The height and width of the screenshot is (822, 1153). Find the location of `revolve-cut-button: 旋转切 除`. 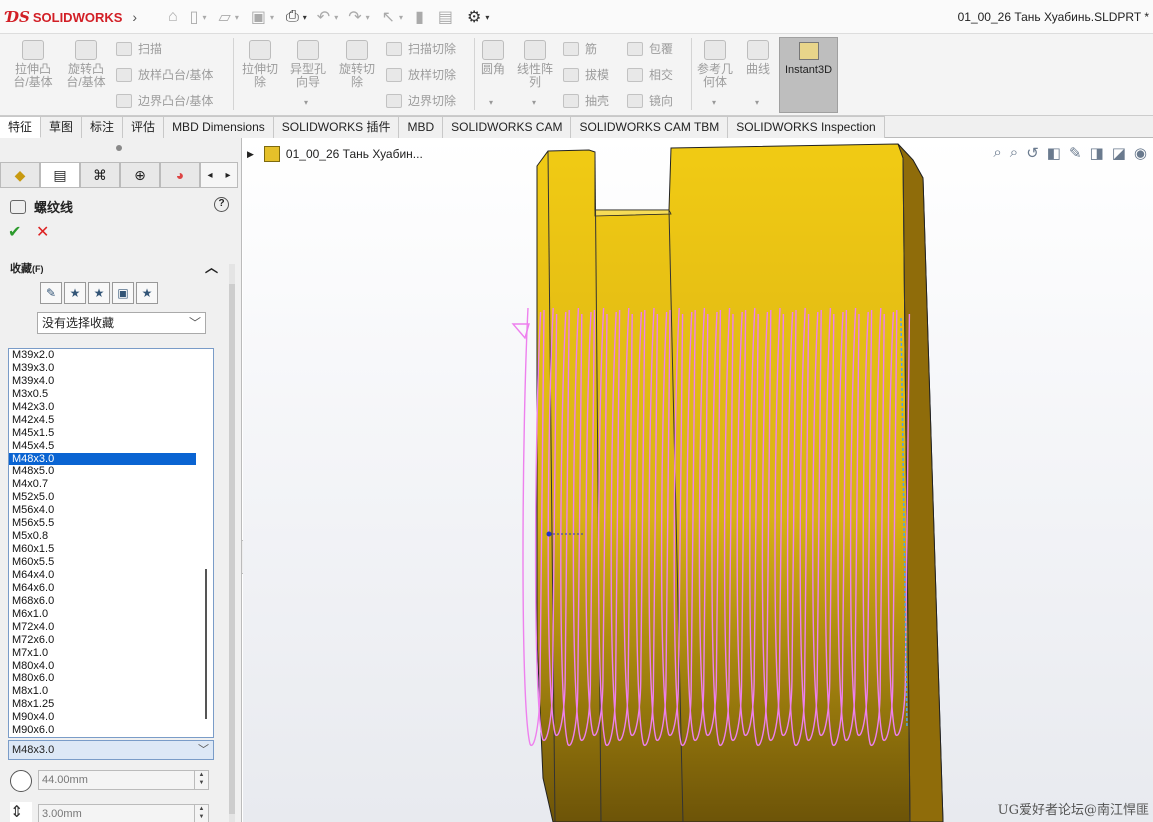

revolve-cut-button: 旋转切 除 is located at coordinates (357, 64).